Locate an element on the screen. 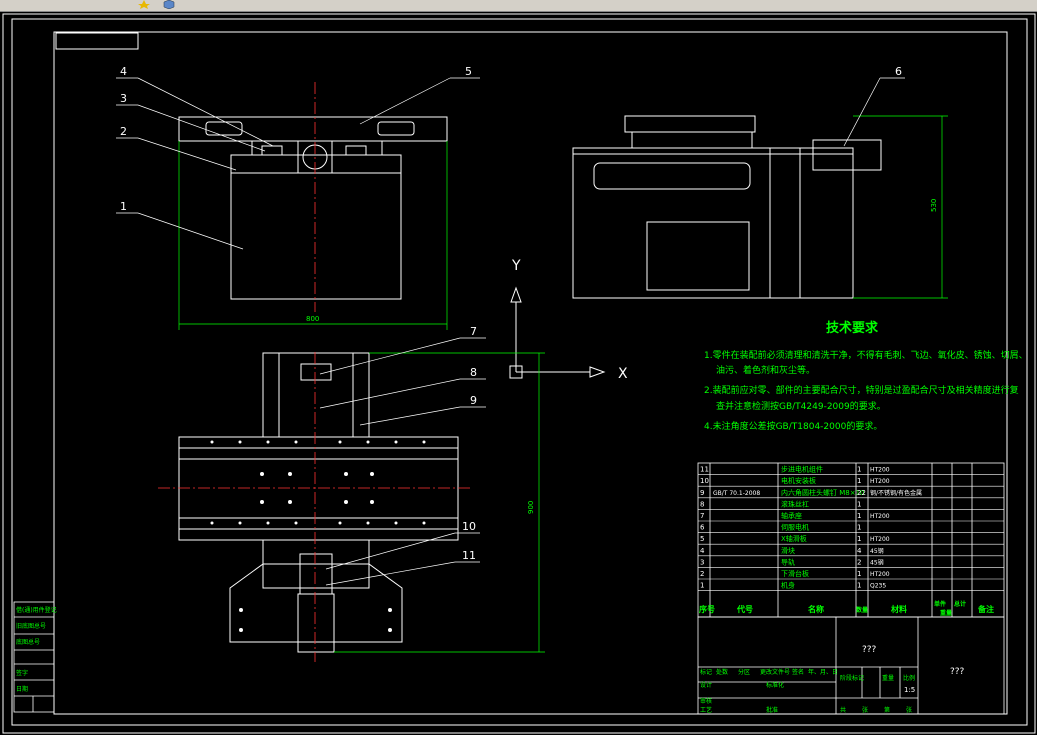  bom-cell-name: 伺服电机 is located at coordinates (795, 527).